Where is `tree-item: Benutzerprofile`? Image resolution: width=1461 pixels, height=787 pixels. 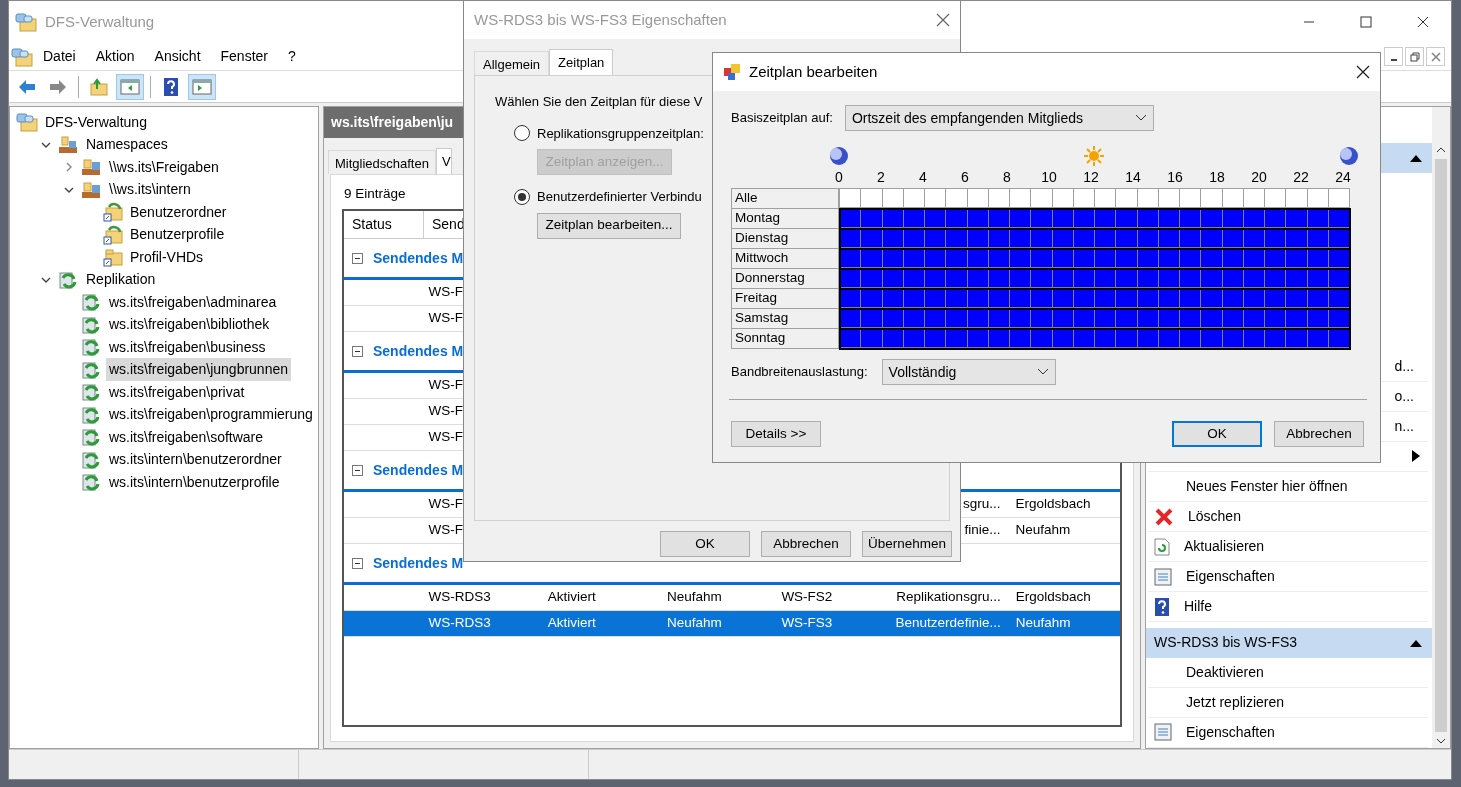
tree-item: Benutzerprofile is located at coordinates (177, 235).